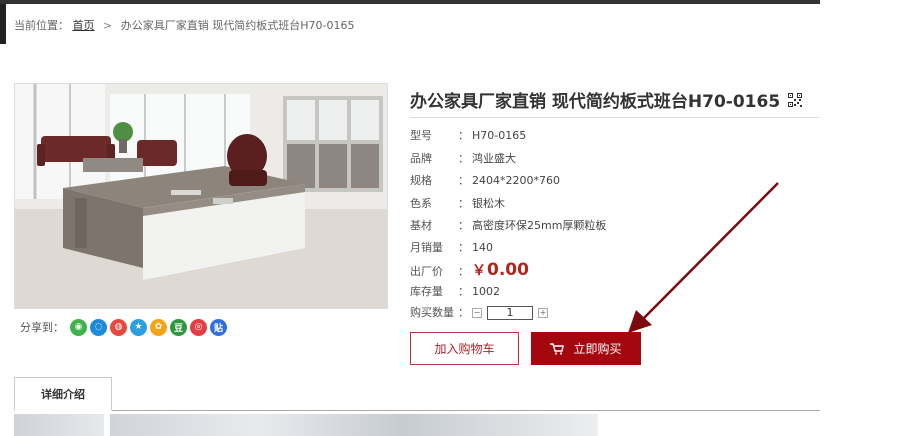 The image size is (900, 436). I want to click on qr-code-icon, so click(795, 99).